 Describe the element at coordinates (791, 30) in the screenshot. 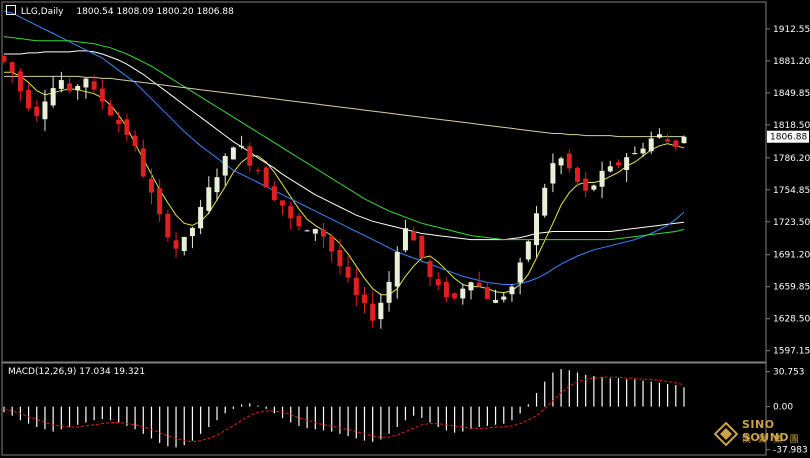

I see `price-tick-label: 1912.55` at that location.